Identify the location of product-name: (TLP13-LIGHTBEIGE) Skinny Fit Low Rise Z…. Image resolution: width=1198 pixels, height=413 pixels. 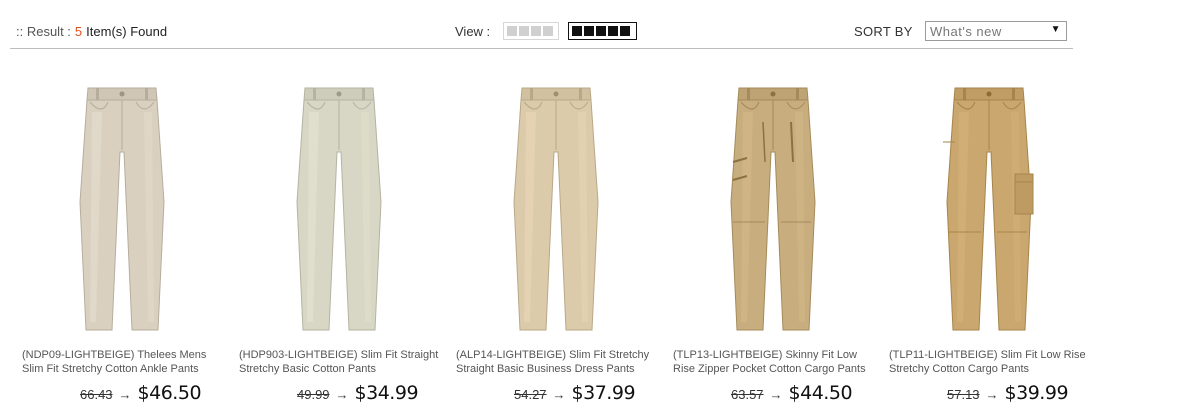
(773, 362).